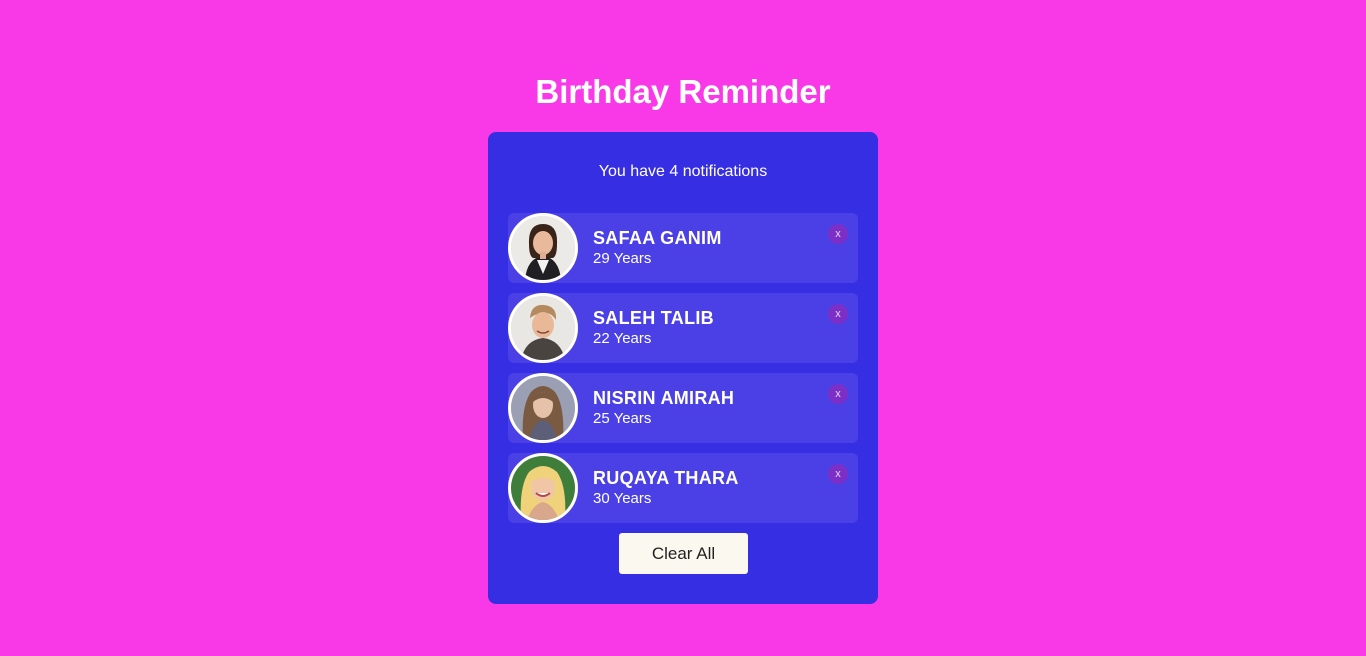  What do you see at coordinates (622, 418) in the screenshot?
I see `person-age: 25 Years` at bounding box center [622, 418].